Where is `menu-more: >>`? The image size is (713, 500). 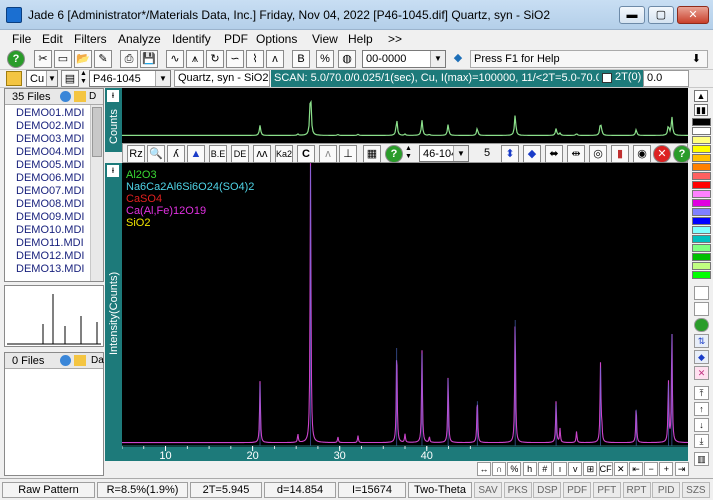
menu-more: >> is located at coordinates (395, 39).